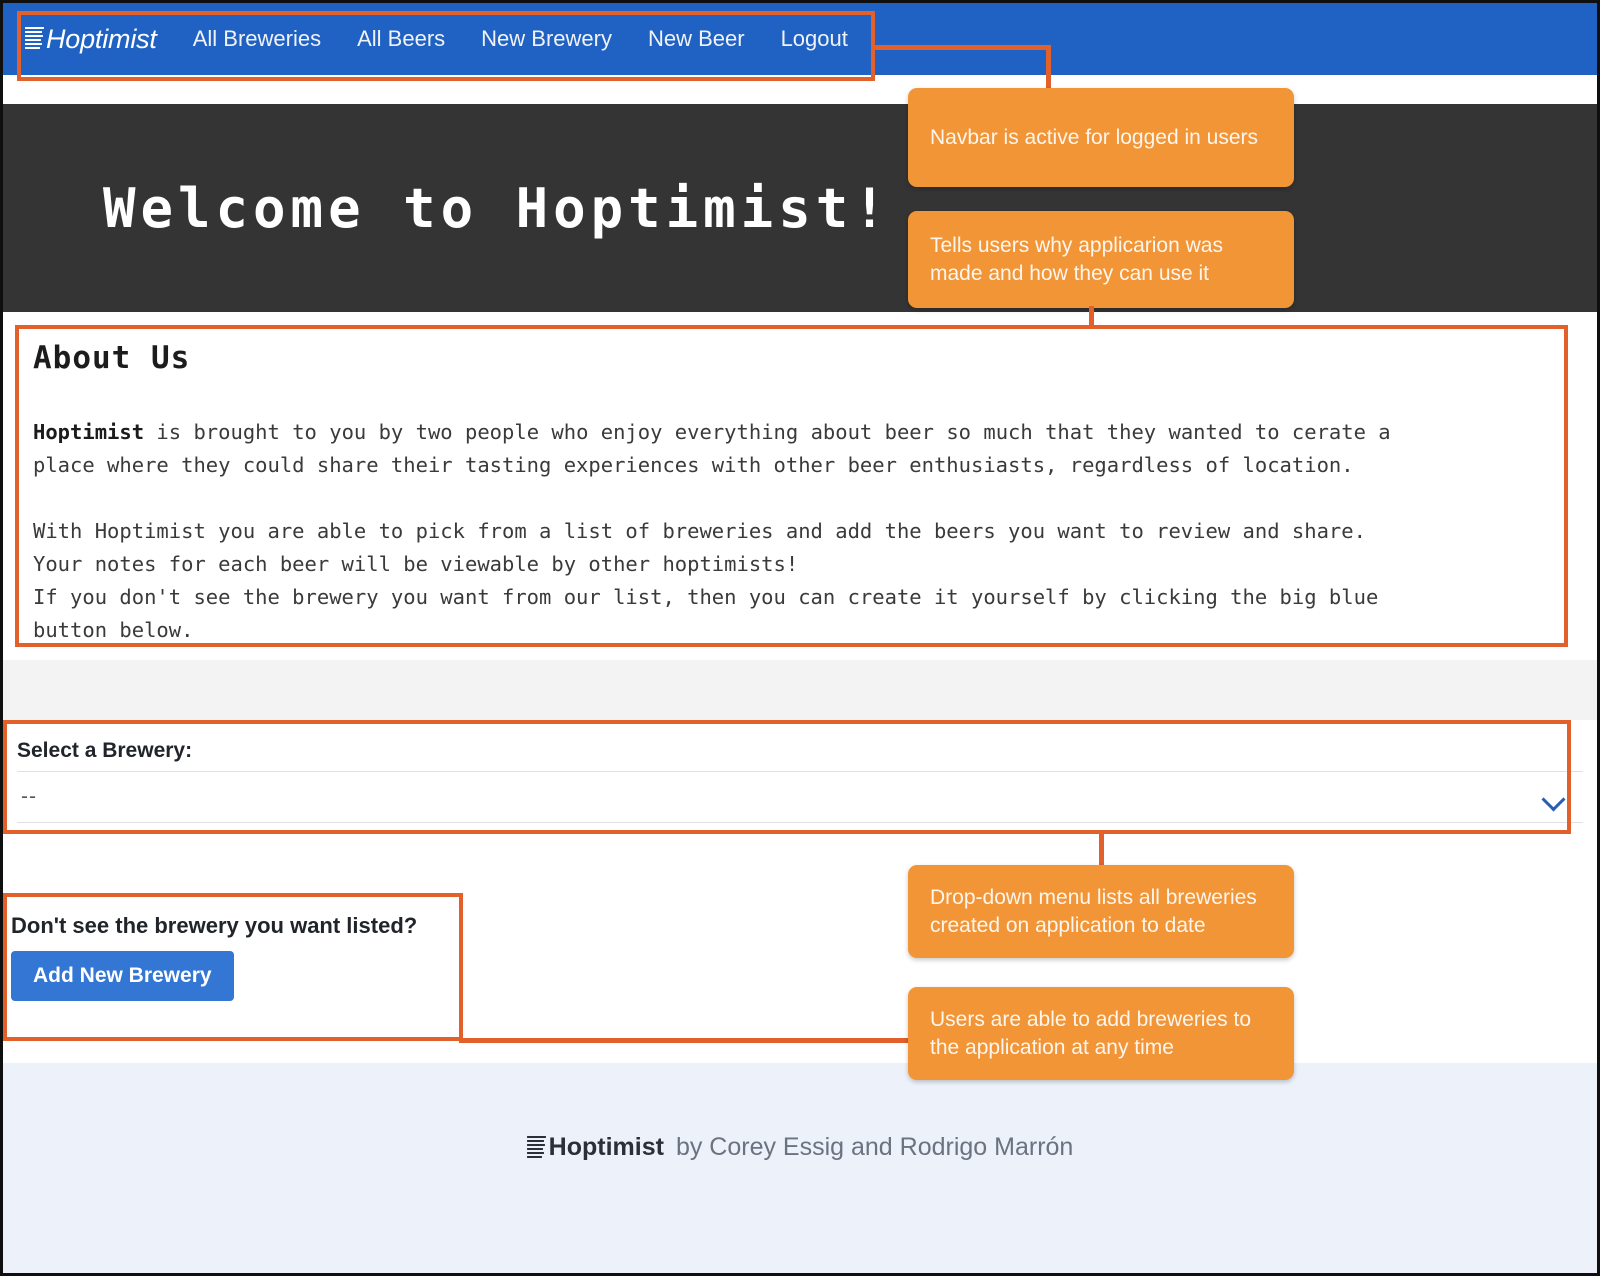 This screenshot has width=1600, height=1276. What do you see at coordinates (1091, 317) in the screenshot?
I see `connector-about-vertical` at bounding box center [1091, 317].